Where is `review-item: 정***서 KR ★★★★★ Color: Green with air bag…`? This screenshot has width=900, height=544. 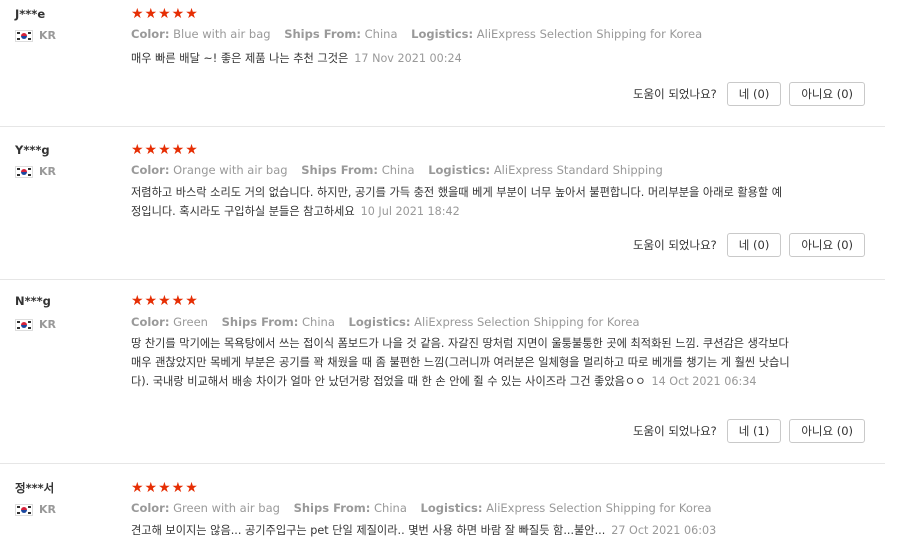 review-item: 정***서 KR ★★★★★ Color: Green with air bag… is located at coordinates (442, 504).